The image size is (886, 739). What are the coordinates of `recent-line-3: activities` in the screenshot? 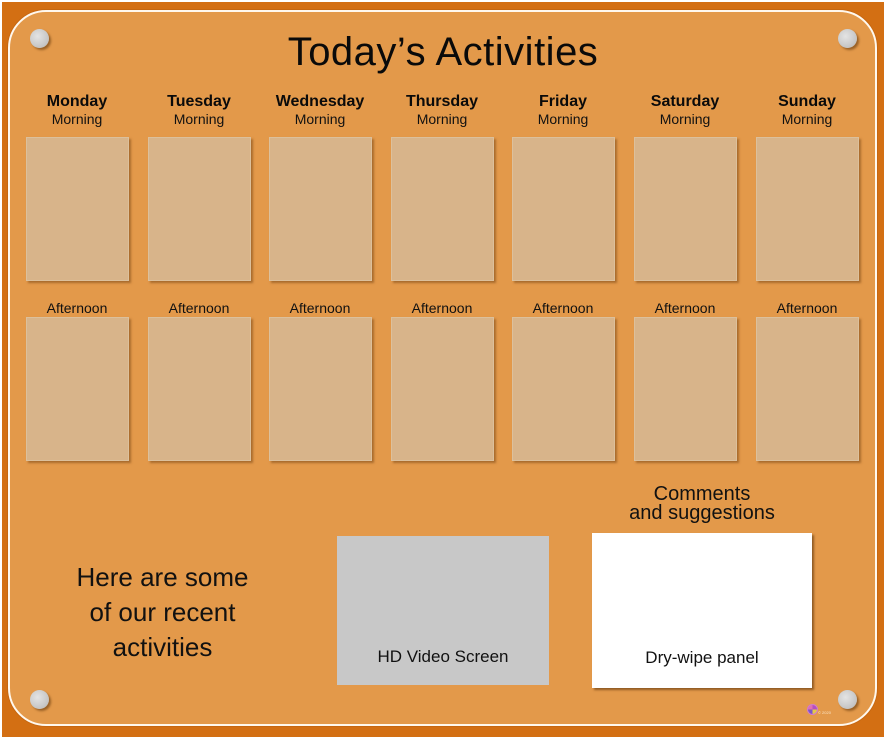 It's located at (162, 647).